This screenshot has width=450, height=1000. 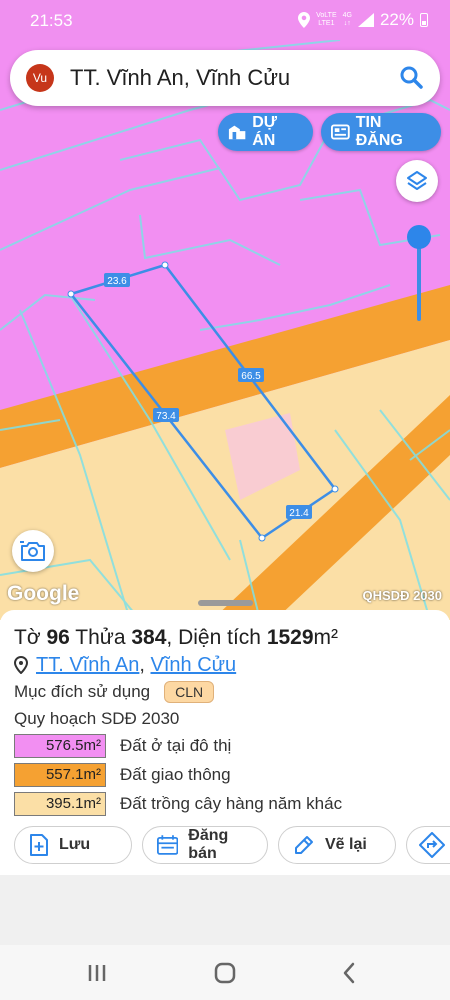 I want to click on zone-label-crops: Đất trồng cây hàng năm khác, so click(x=231, y=803).